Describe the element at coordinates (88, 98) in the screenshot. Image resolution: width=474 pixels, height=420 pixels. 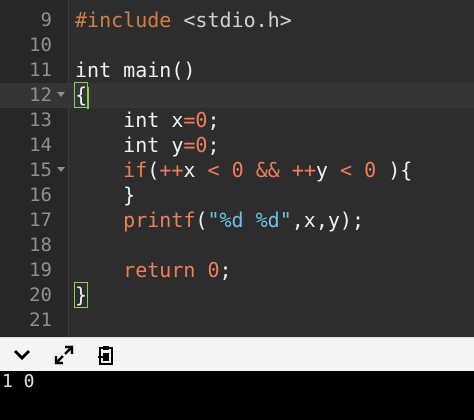
I see `text-cursor` at that location.